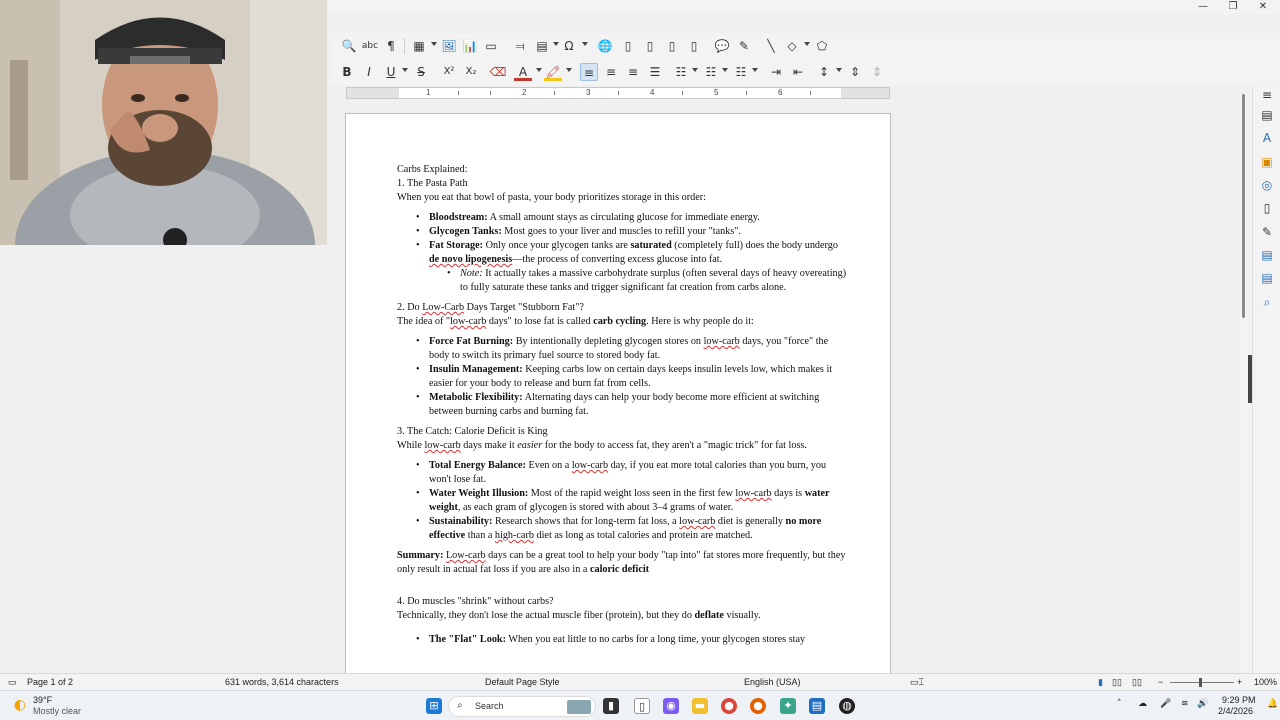 This screenshot has height=720, width=1280. What do you see at coordinates (569, 46) in the screenshot?
I see `special-character-icon: Ω` at bounding box center [569, 46].